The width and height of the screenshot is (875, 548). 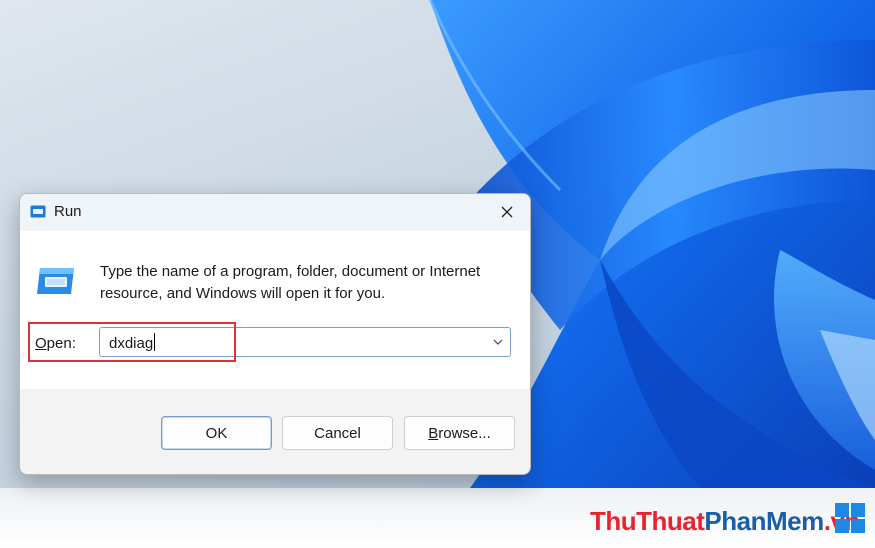 I want to click on title-bar: Run, so click(x=275, y=212).